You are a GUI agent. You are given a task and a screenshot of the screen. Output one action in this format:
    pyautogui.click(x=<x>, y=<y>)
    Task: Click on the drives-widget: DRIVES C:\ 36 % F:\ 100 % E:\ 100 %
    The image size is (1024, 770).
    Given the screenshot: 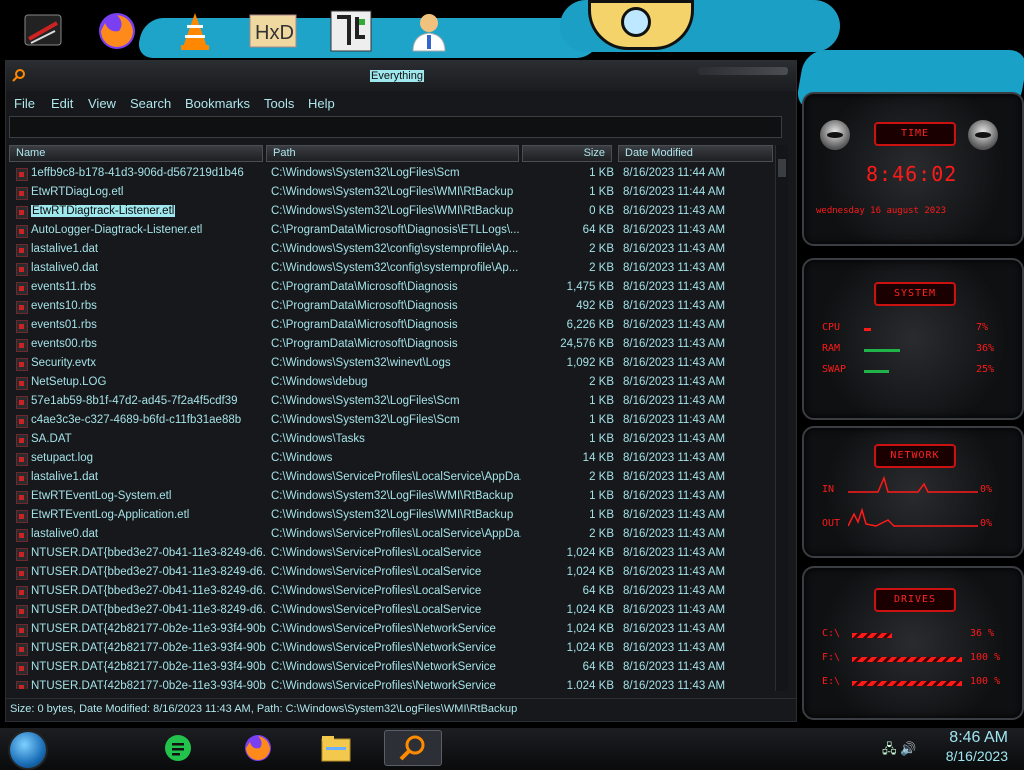 What is the action you would take?
    pyautogui.click(x=913, y=643)
    